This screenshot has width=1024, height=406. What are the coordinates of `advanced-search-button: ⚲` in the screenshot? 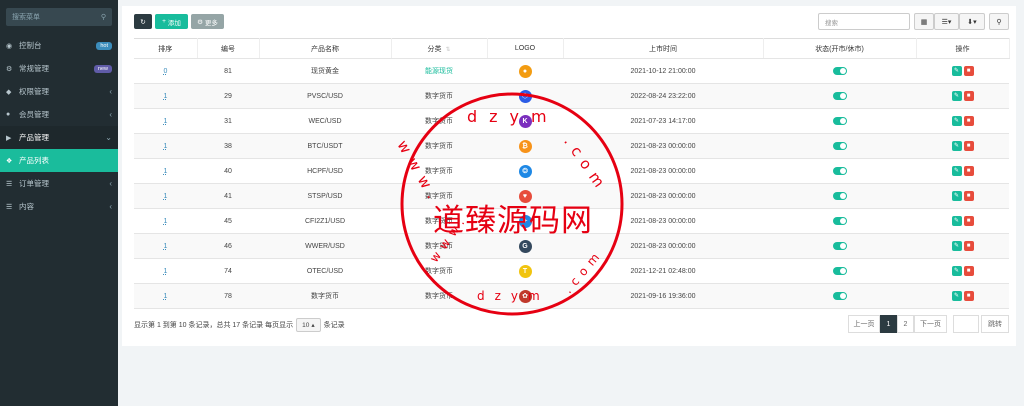 It's located at (999, 21).